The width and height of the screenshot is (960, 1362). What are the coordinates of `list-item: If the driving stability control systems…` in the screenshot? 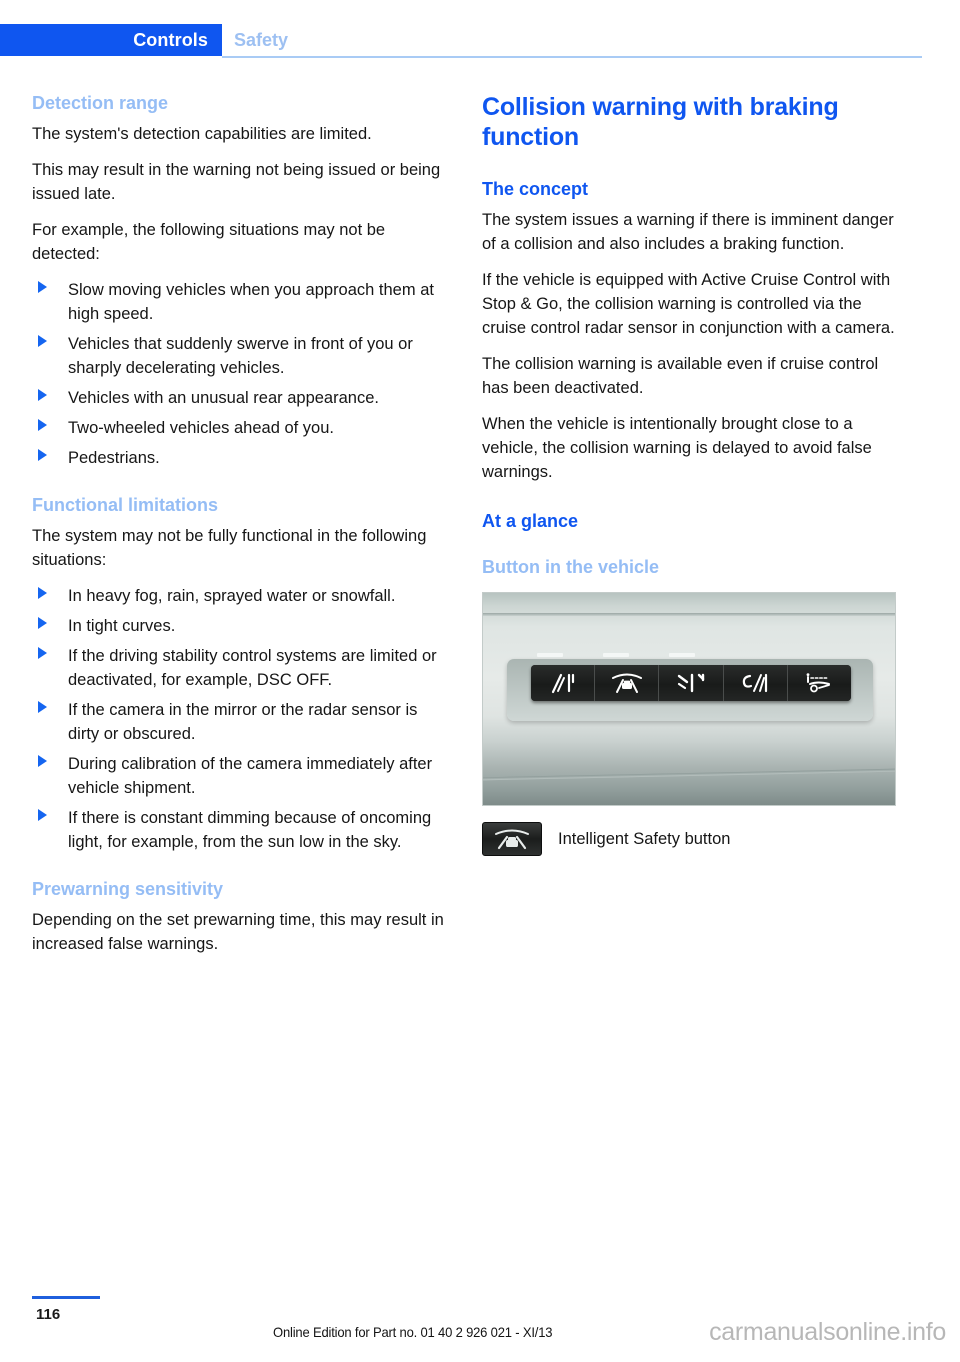 It's located at (242, 668).